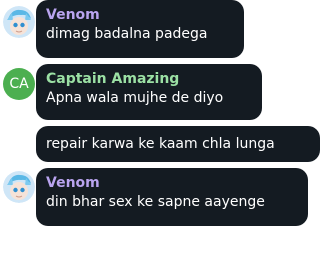 The image size is (320, 275). I want to click on message-text: Apna wala mujhe de diyo, so click(135, 98).